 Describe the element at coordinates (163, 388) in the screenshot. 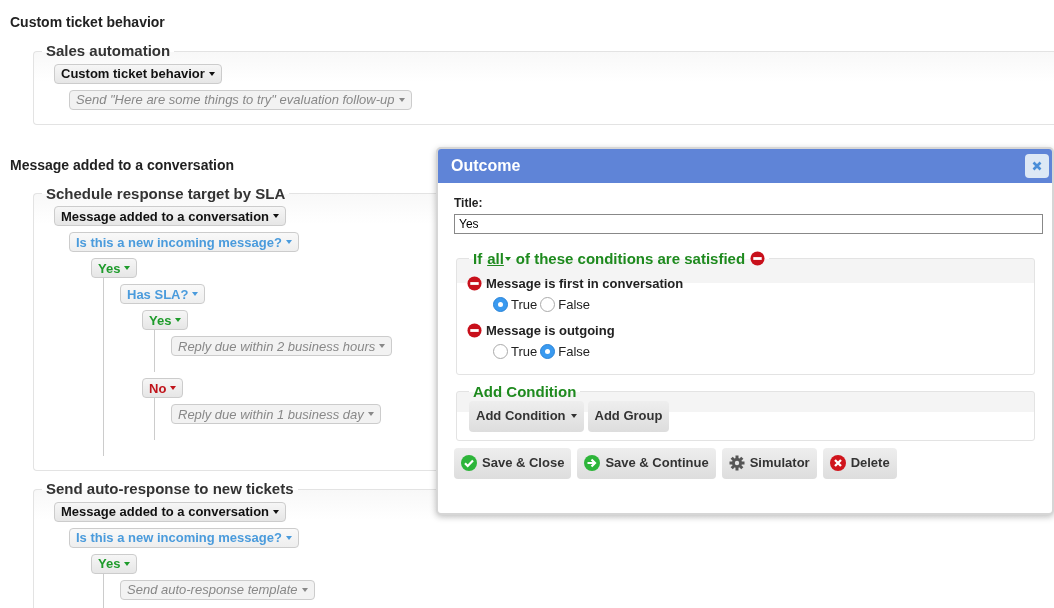

I see `branch-dropdown: No` at that location.